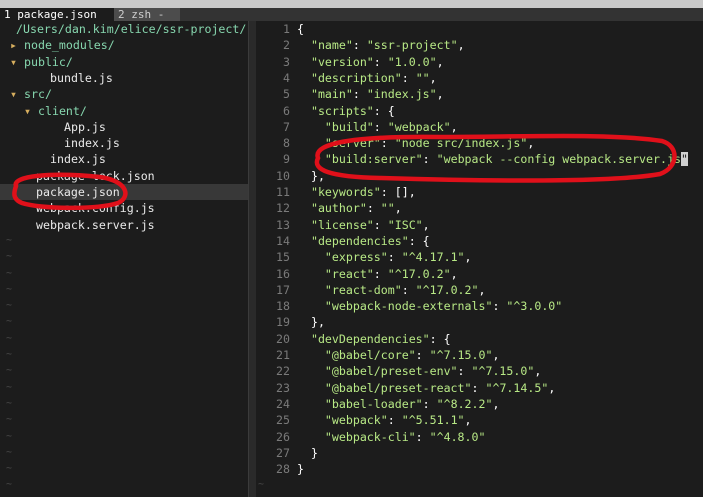 This screenshot has width=703, height=497. I want to click on line-number: 4, so click(286, 77).